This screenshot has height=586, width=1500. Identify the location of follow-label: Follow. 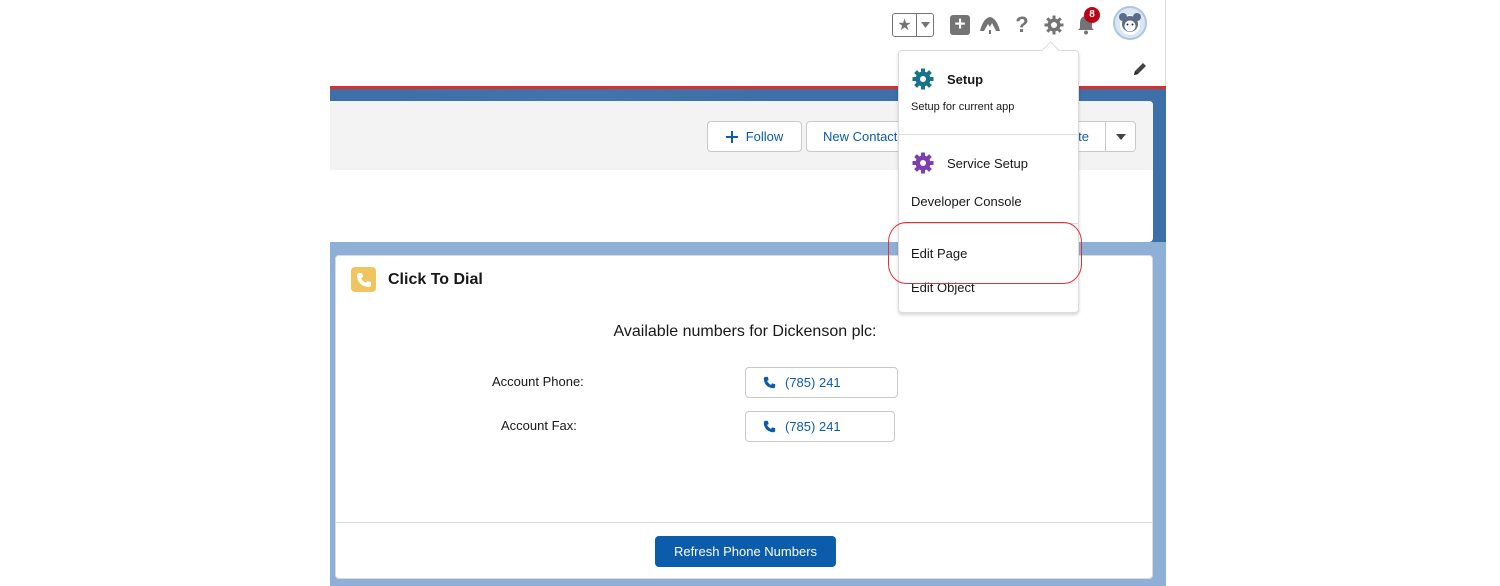
(764, 136).